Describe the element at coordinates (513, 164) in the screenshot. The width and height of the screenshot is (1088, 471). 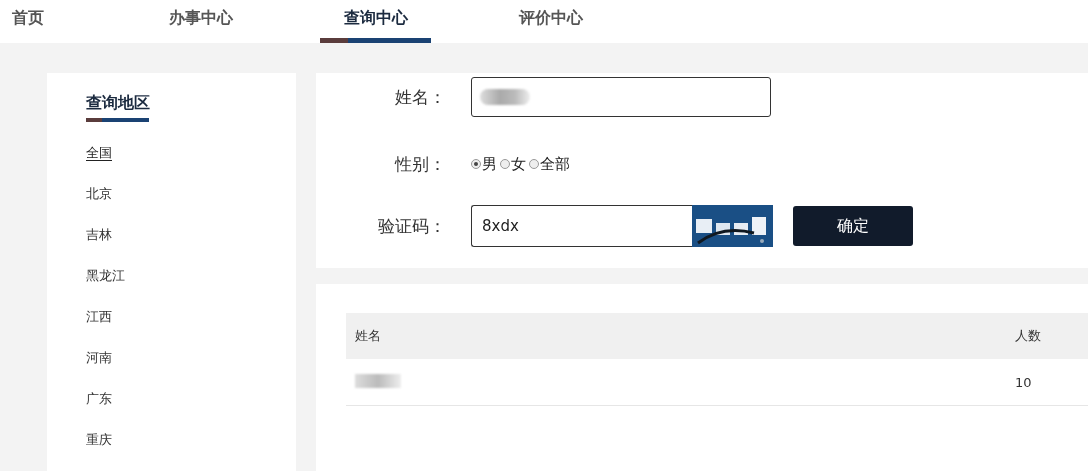
I see `radio-option: 女` at that location.